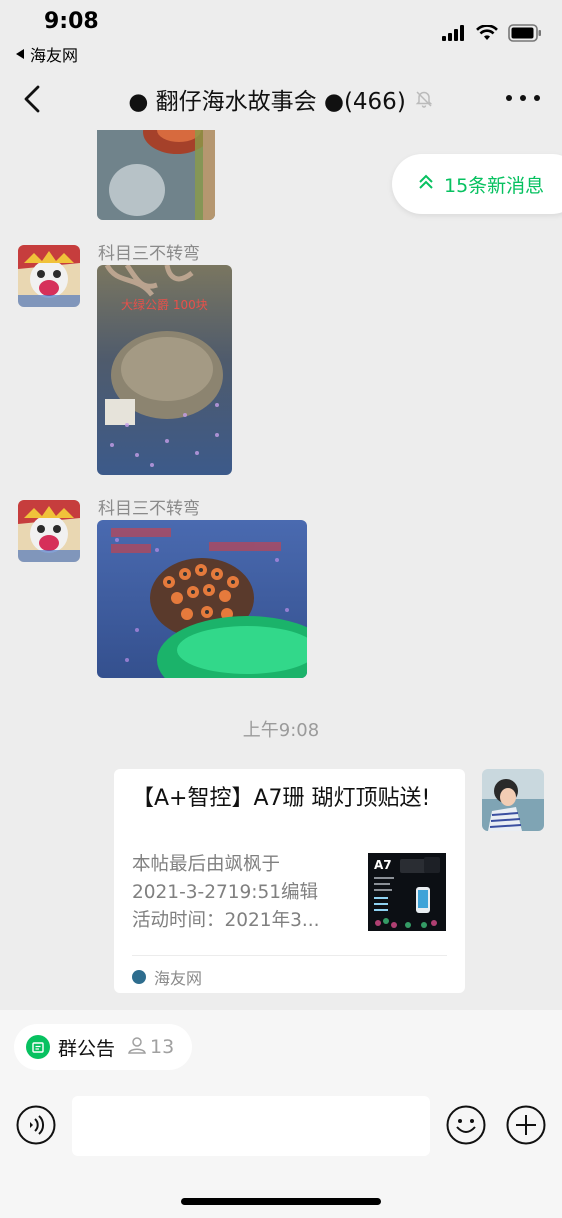 This screenshot has height=1218, width=562. I want to click on link-card-desc-line: 本帖最后由飒枫于, so click(206, 864).